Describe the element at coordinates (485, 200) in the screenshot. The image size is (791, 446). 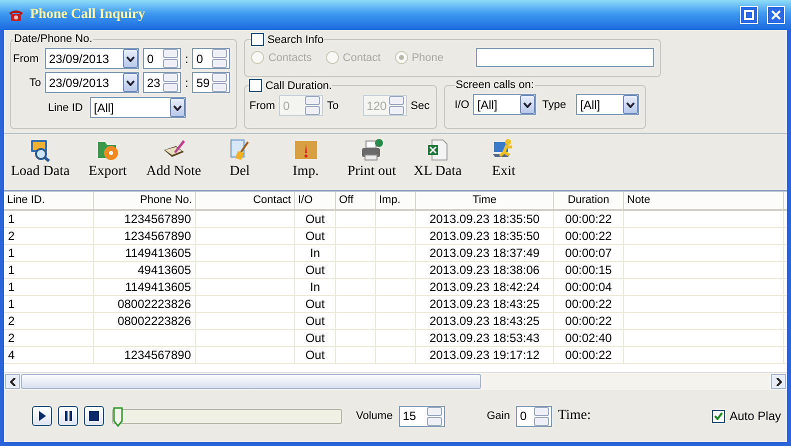
I see `column-header: Time` at that location.